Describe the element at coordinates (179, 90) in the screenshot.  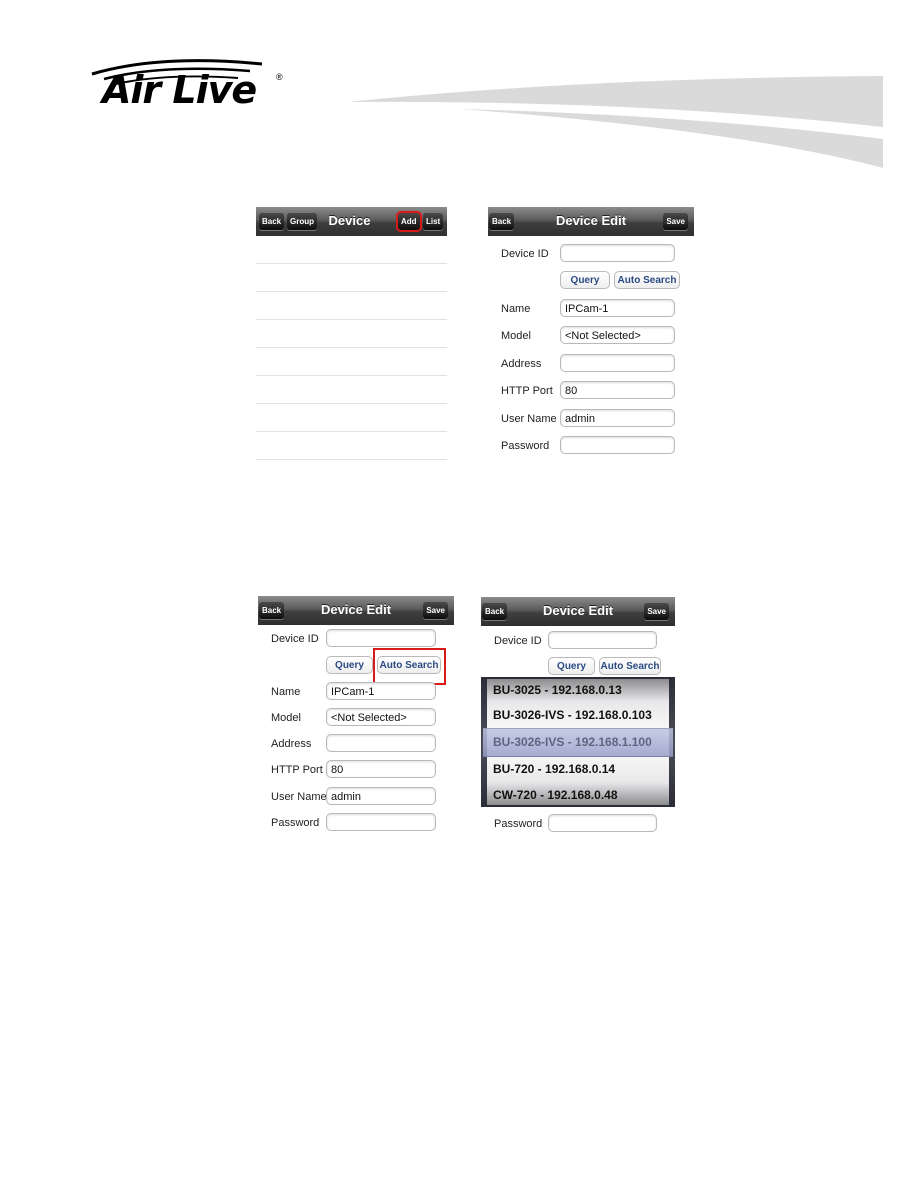
I see `logo-text: Air Live` at that location.